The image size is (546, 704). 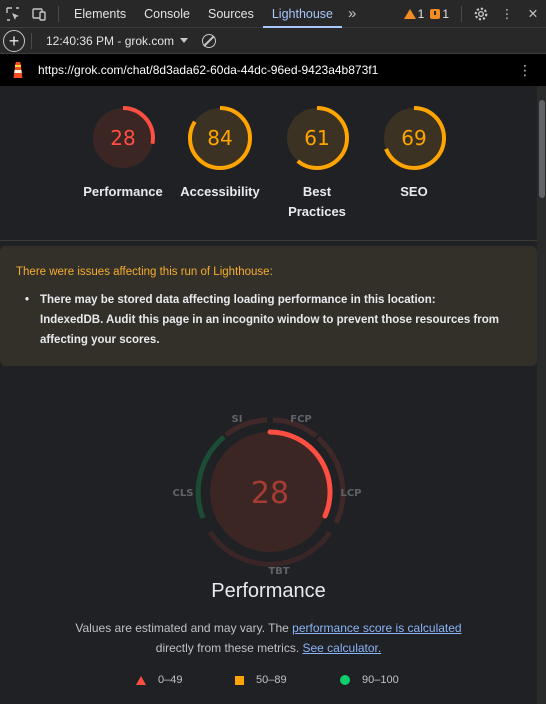 I want to click on performance-title: Performance, so click(x=268, y=591).